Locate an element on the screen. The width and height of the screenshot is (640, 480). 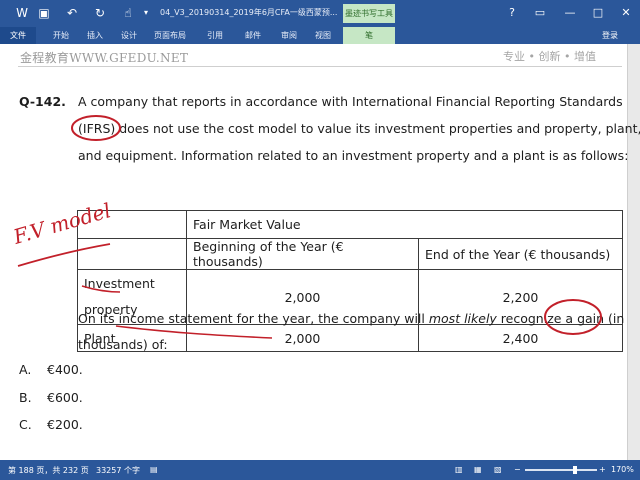
option-text-a: €400. is located at coordinates (65, 369).